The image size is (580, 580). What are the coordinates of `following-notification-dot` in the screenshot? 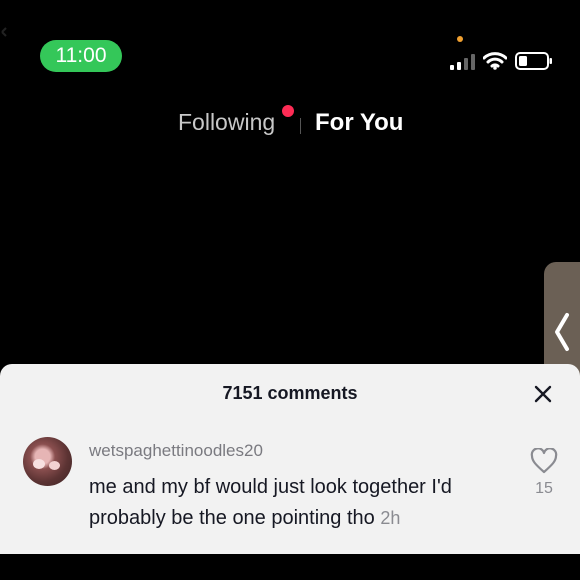 It's located at (288, 111).